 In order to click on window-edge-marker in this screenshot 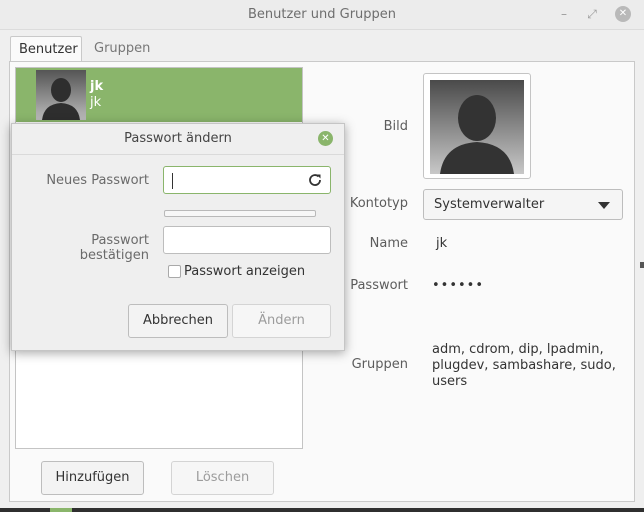, I will do `click(642, 265)`.